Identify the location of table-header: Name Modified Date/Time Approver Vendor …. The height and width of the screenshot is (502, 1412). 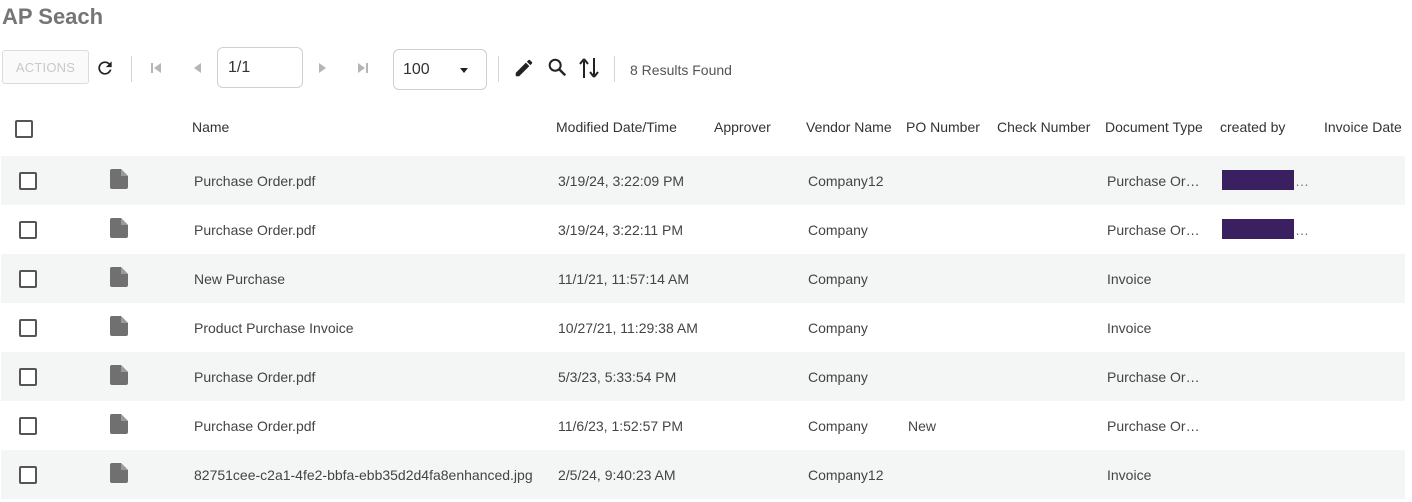
(706, 127).